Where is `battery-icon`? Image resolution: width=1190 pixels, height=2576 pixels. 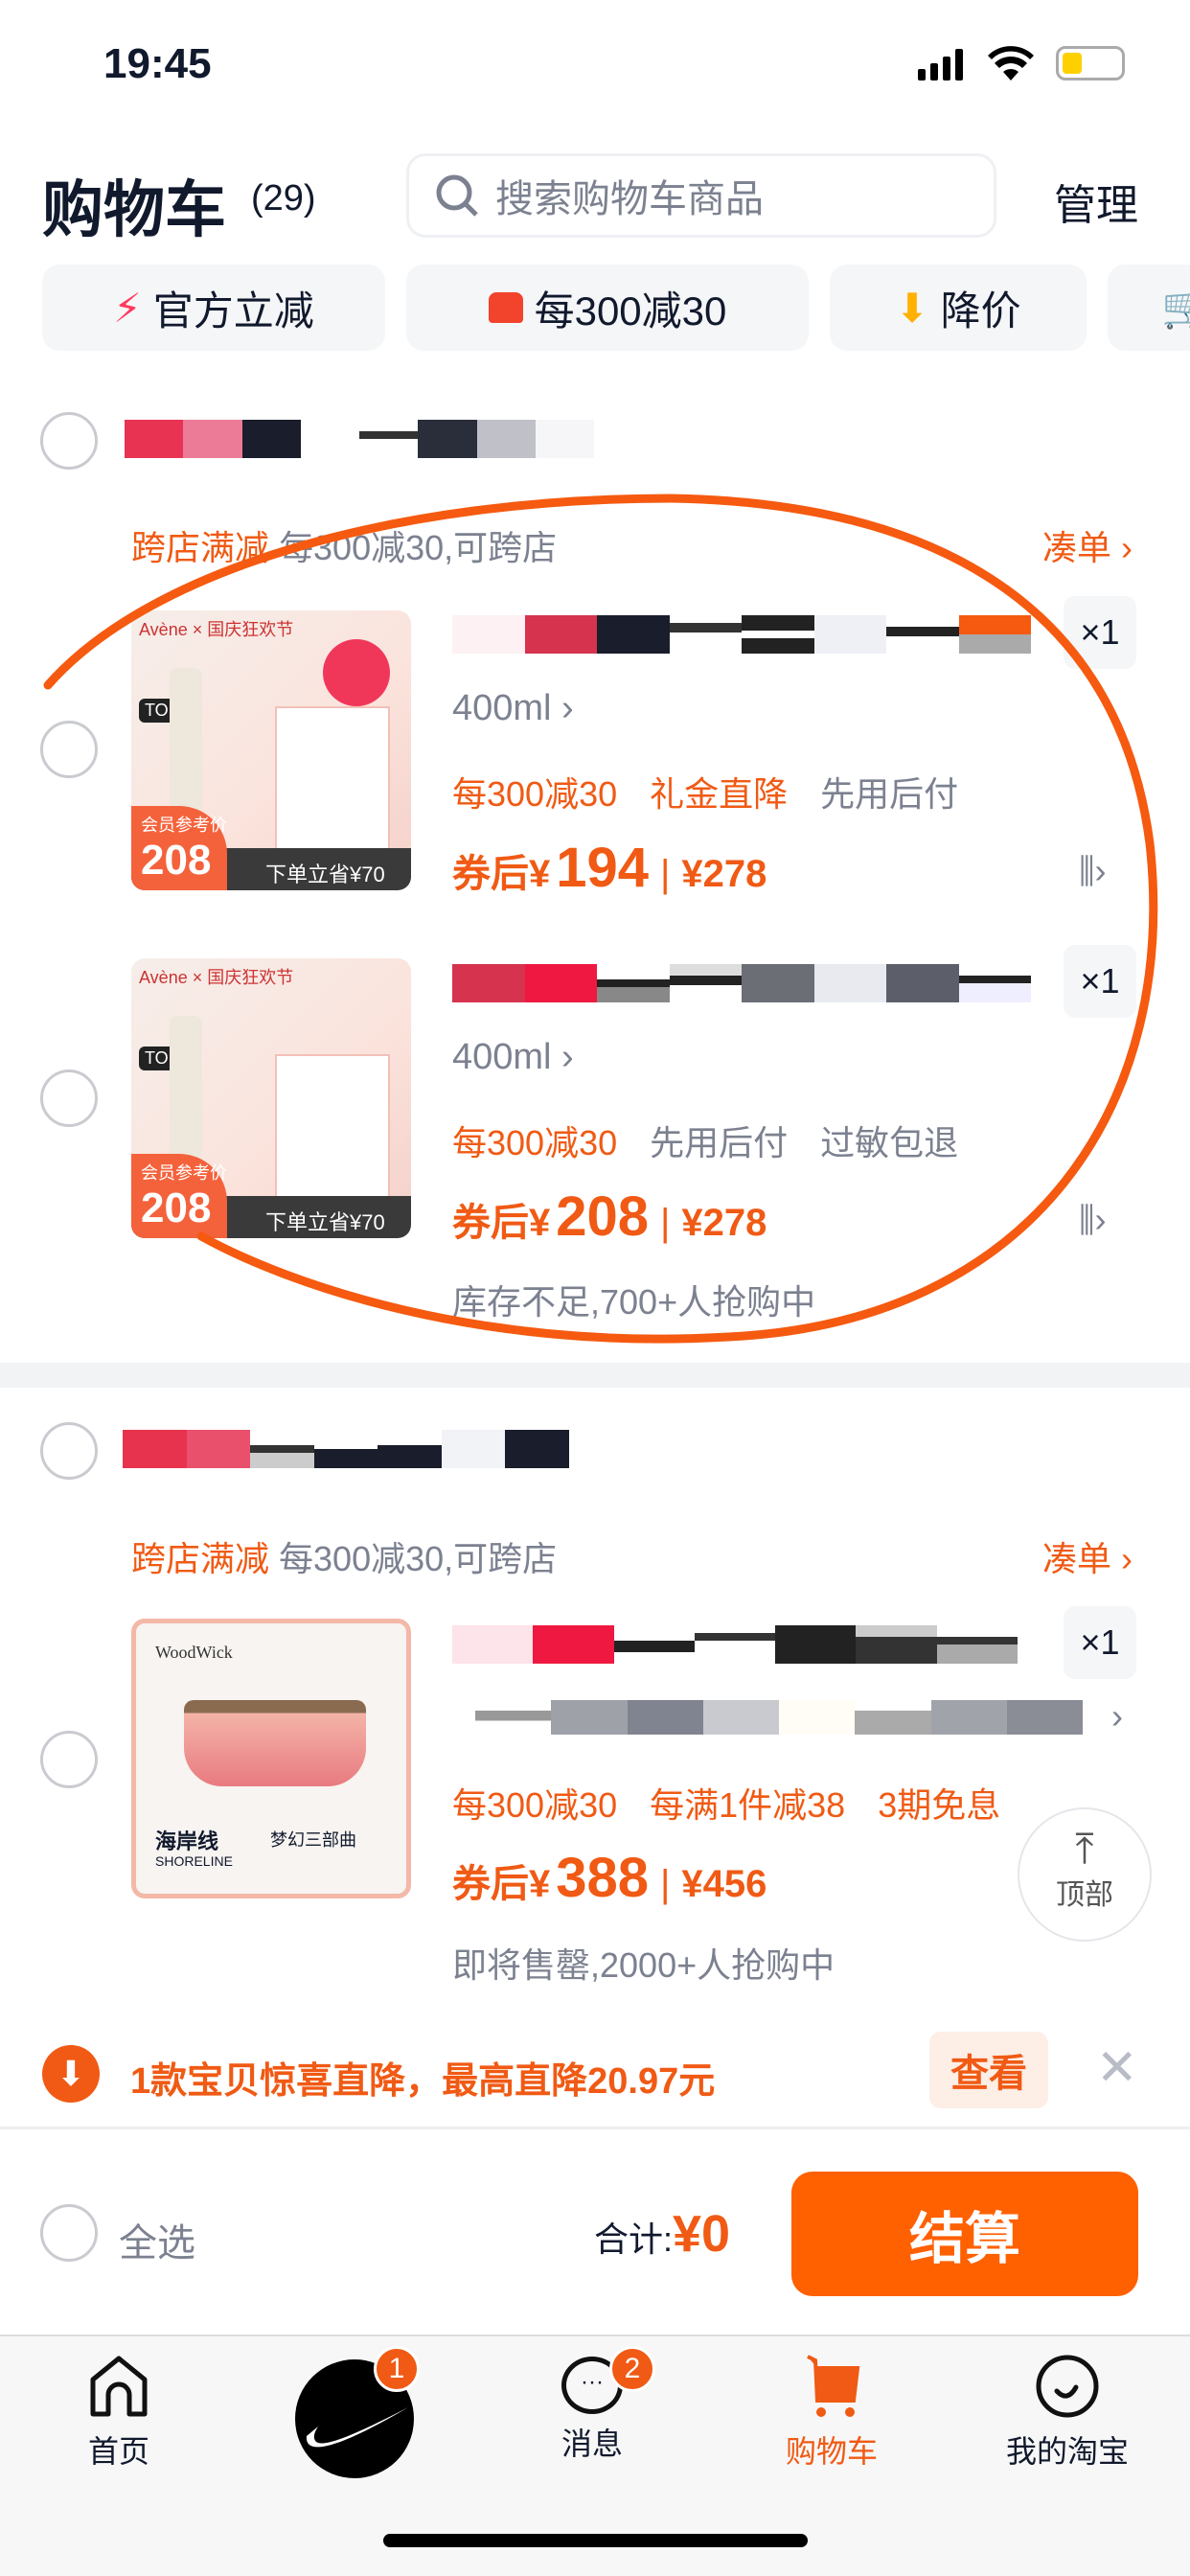 battery-icon is located at coordinates (1091, 63).